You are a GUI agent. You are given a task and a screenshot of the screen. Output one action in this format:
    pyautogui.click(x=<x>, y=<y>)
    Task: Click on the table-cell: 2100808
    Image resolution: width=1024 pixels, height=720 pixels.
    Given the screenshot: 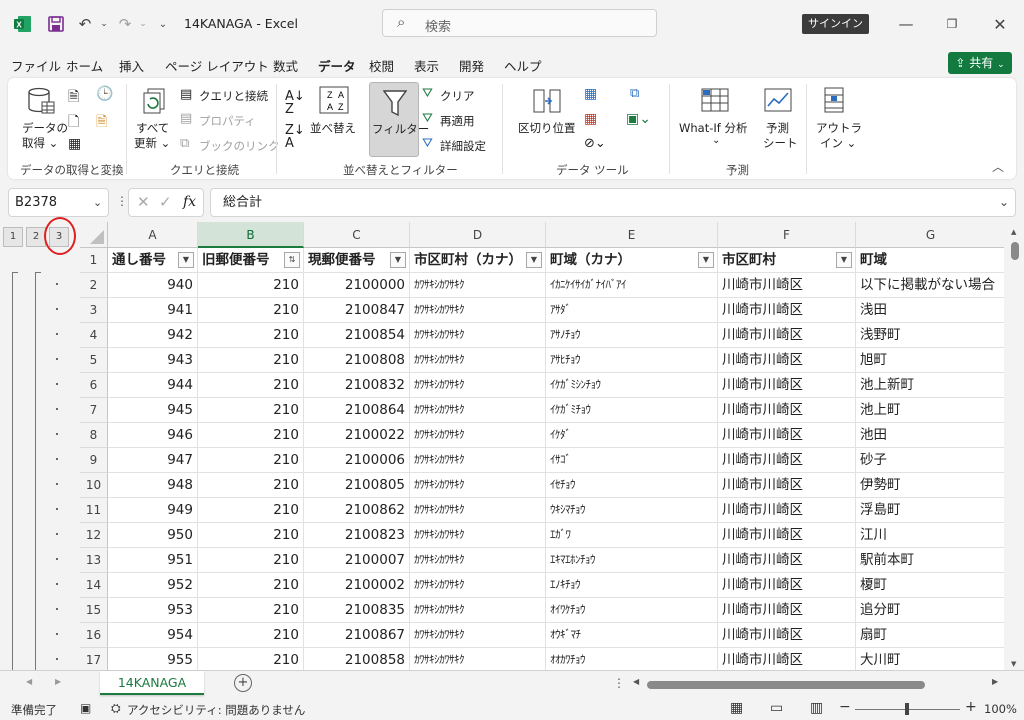 What is the action you would take?
    pyautogui.click(x=357, y=360)
    